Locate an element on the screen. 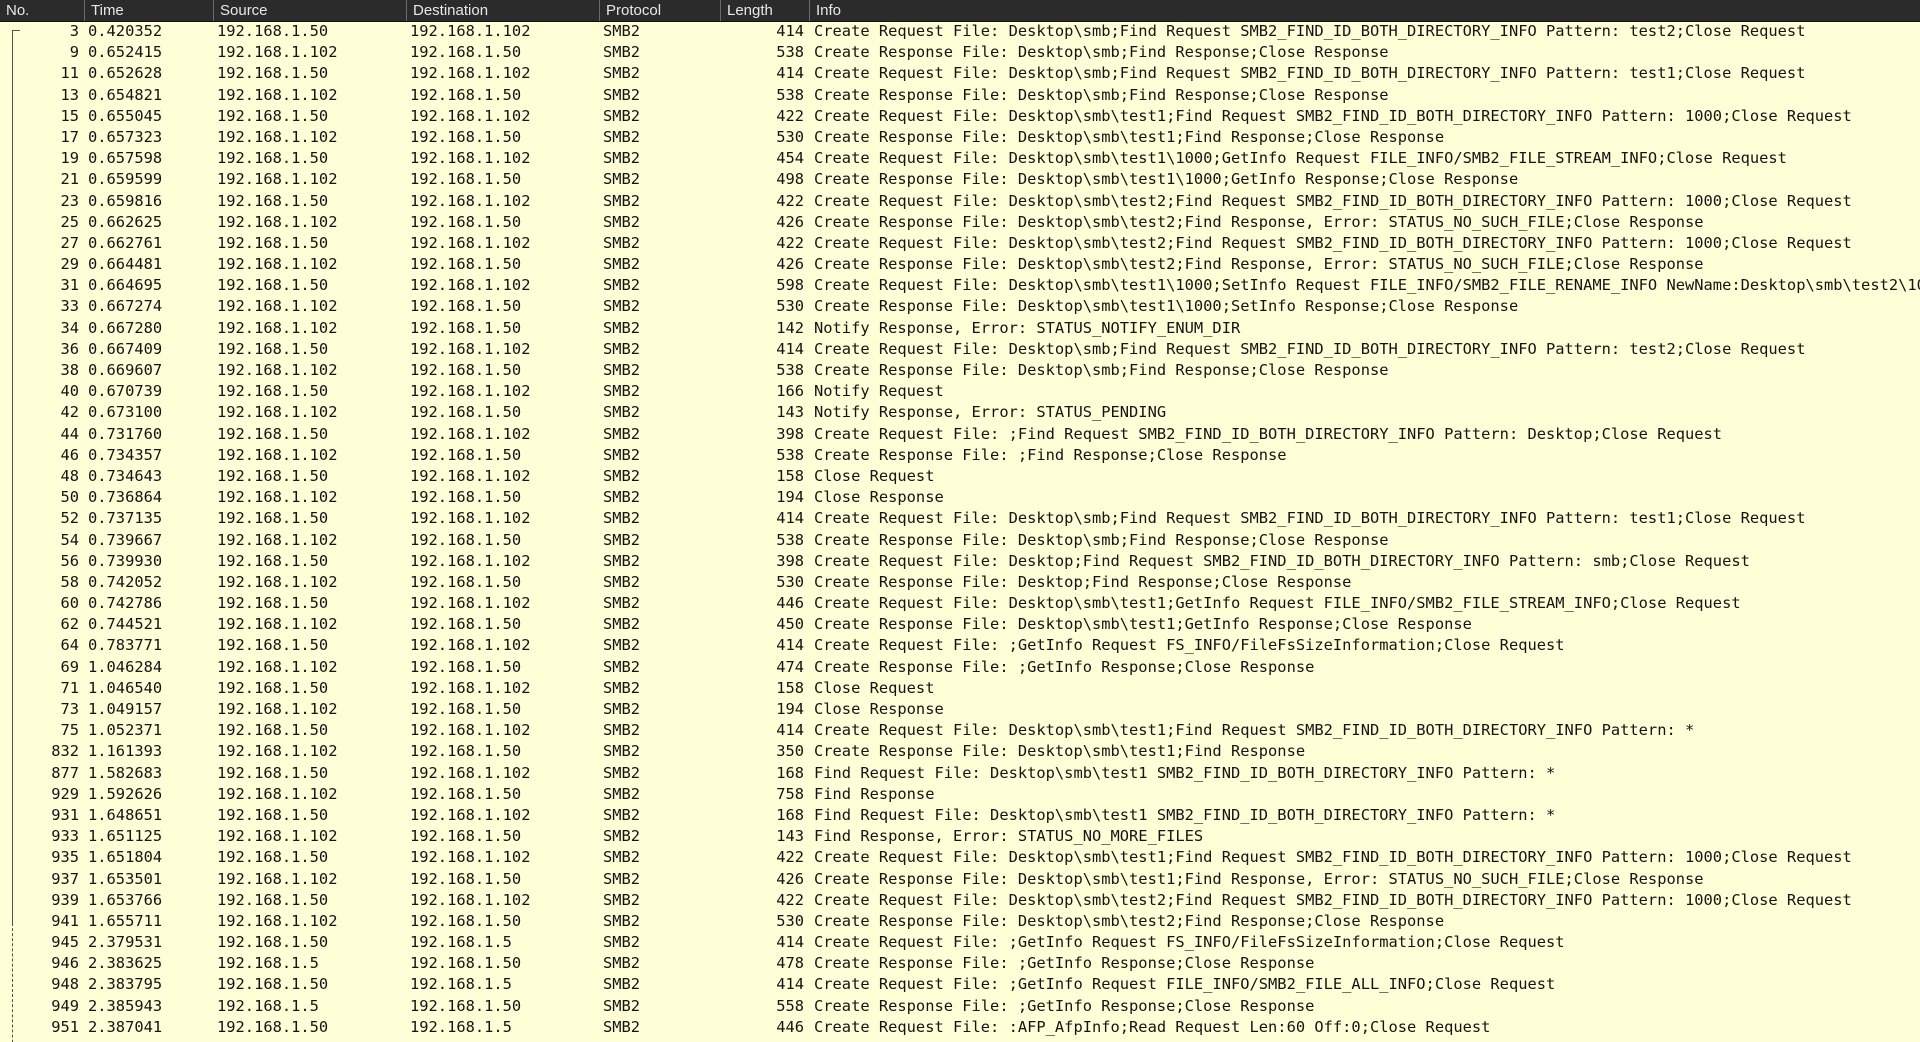  packet-time: 1.655711 is located at coordinates (125, 920).